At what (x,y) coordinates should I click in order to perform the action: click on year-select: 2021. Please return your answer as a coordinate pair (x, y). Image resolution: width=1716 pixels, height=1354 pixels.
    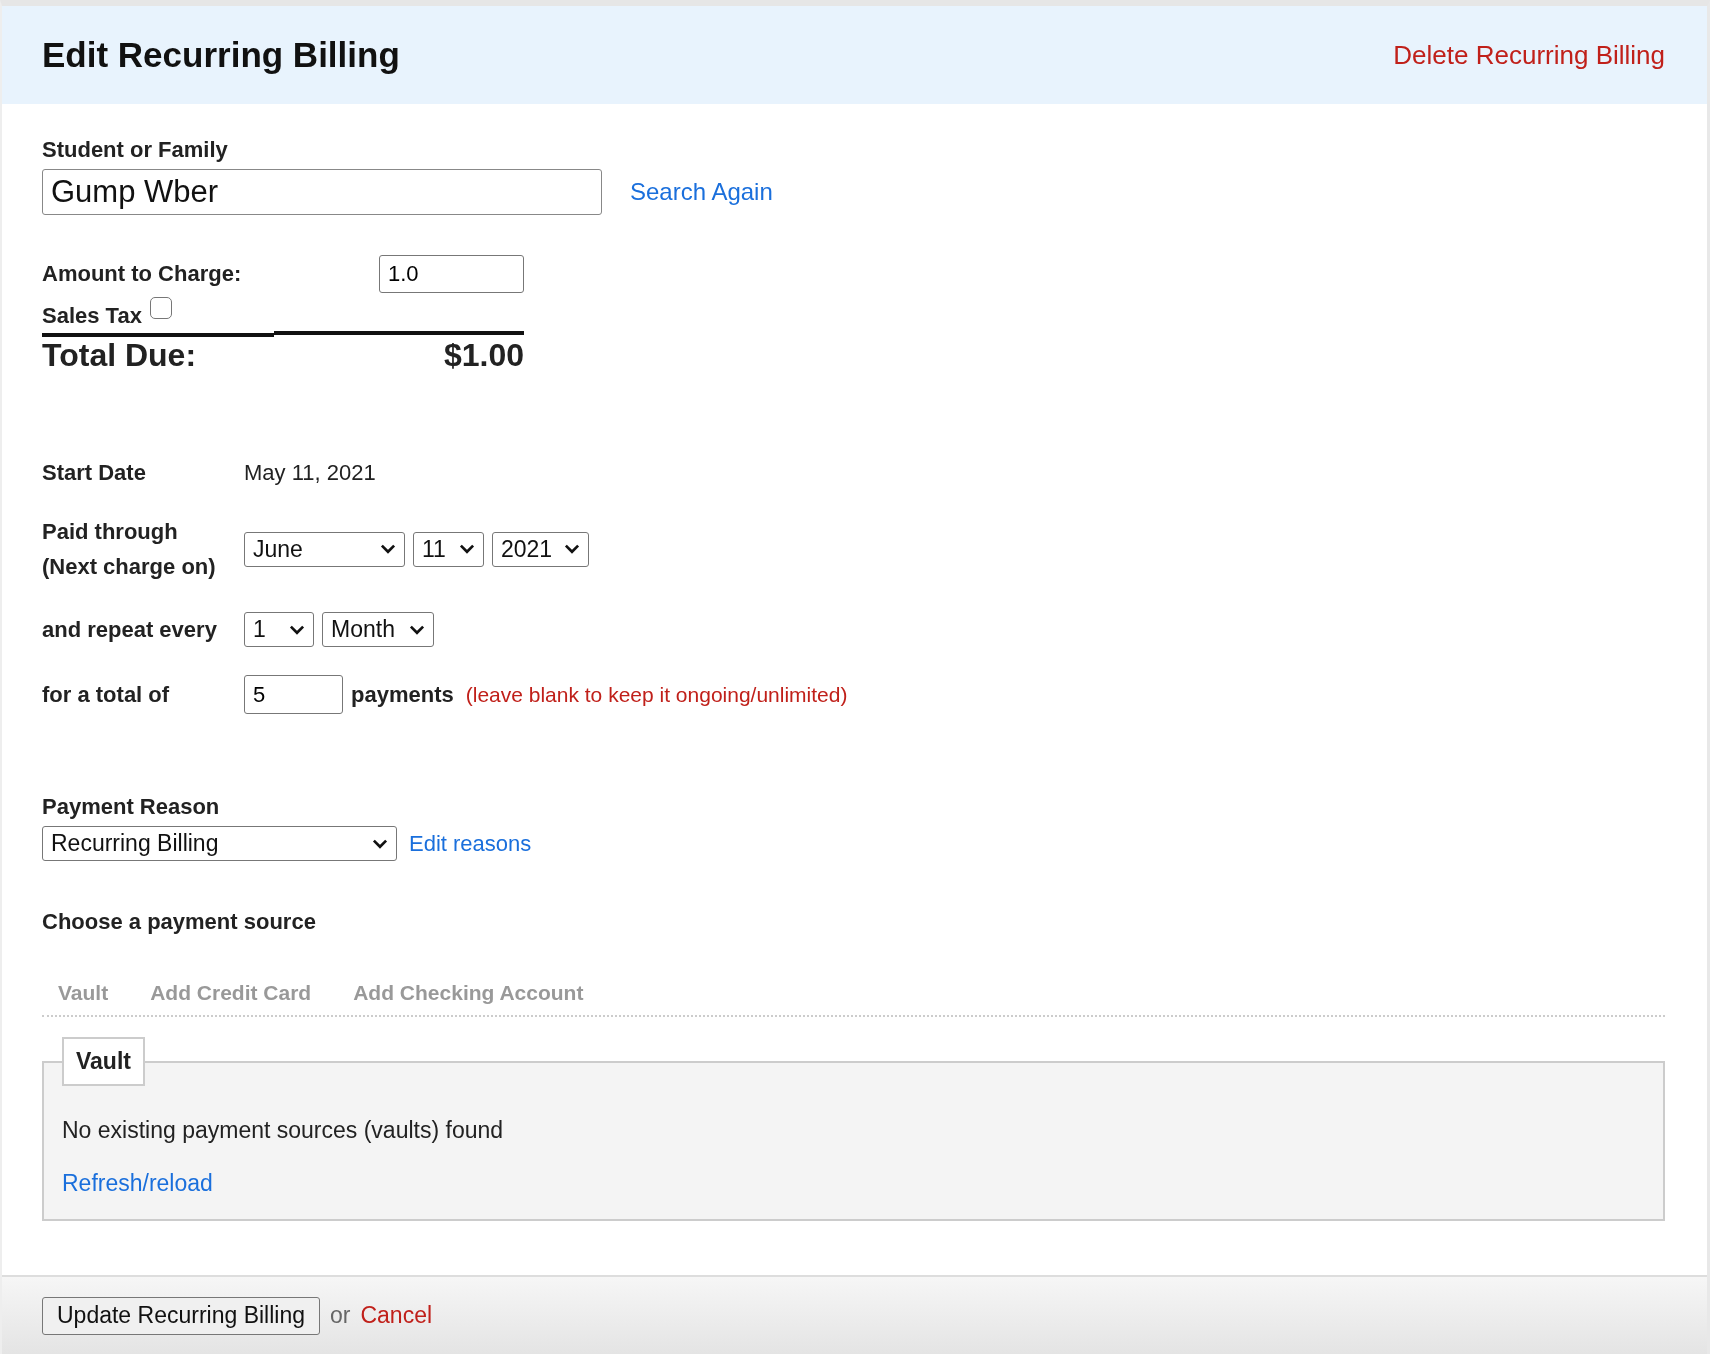
    Looking at the image, I should click on (540, 549).